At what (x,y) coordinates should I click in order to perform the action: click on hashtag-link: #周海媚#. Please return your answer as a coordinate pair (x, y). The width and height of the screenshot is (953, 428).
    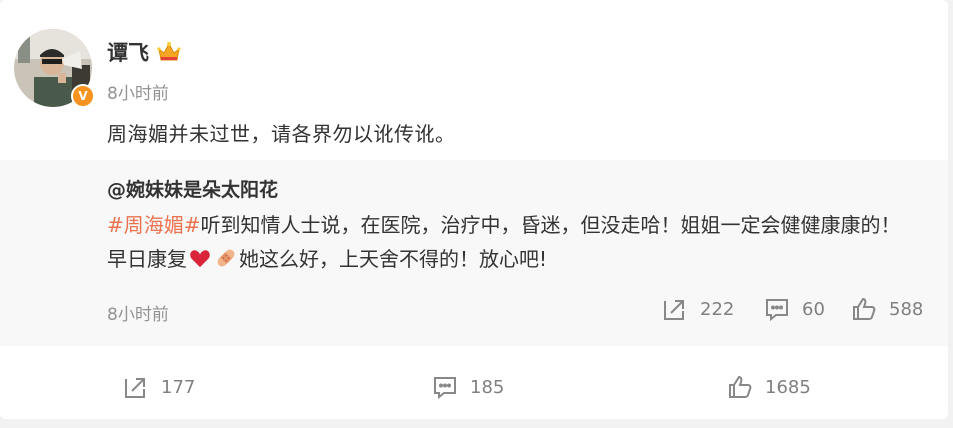
    Looking at the image, I should click on (154, 225).